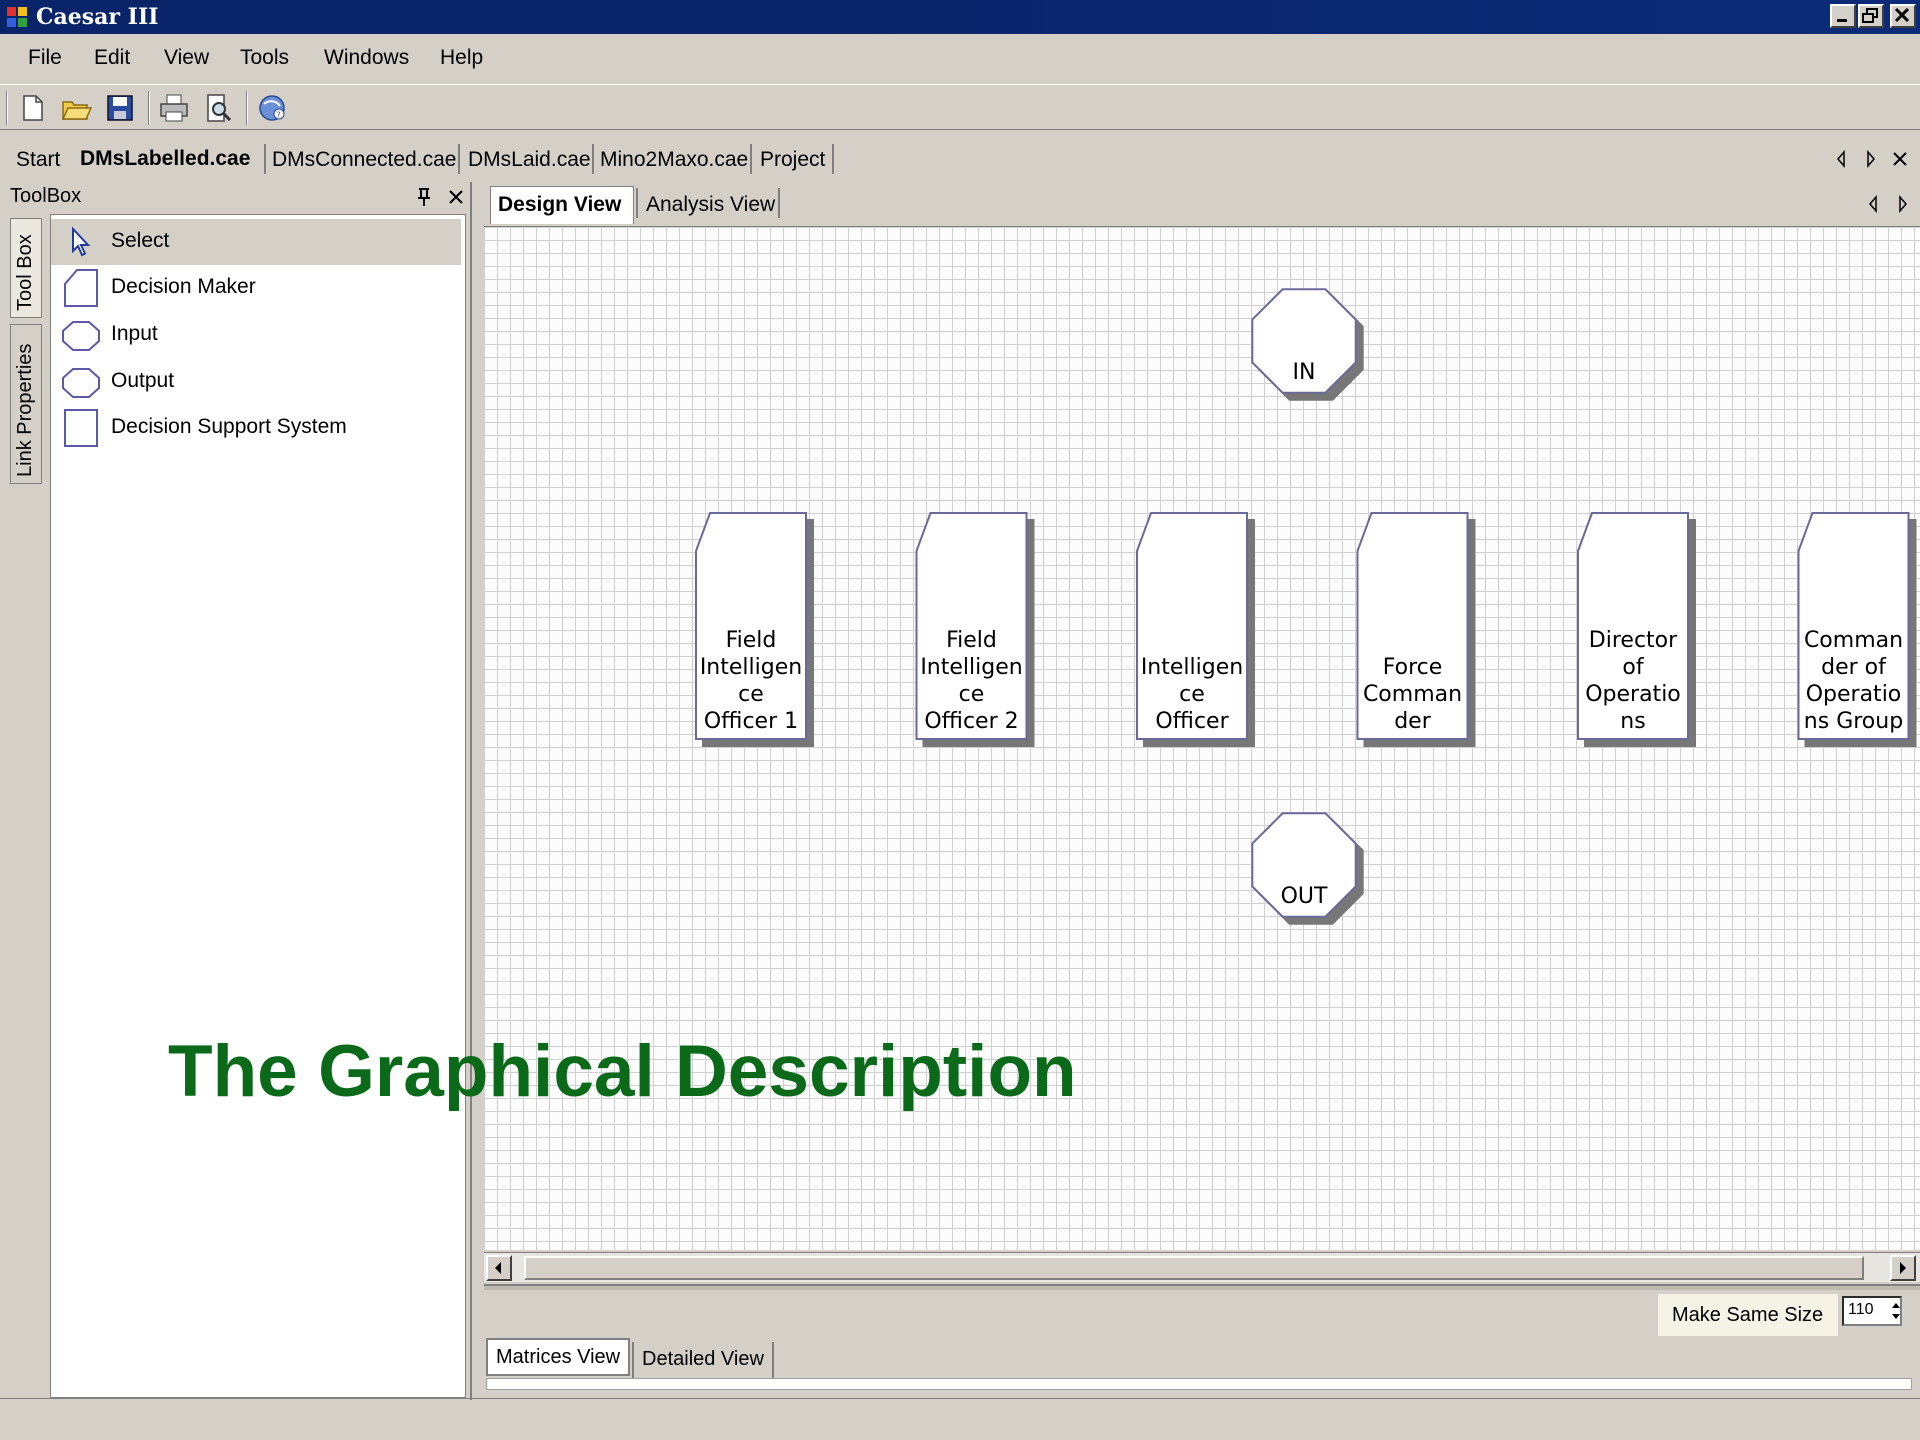  Describe the element at coordinates (1304, 372) in the screenshot. I see `input-node-label: IN` at that location.